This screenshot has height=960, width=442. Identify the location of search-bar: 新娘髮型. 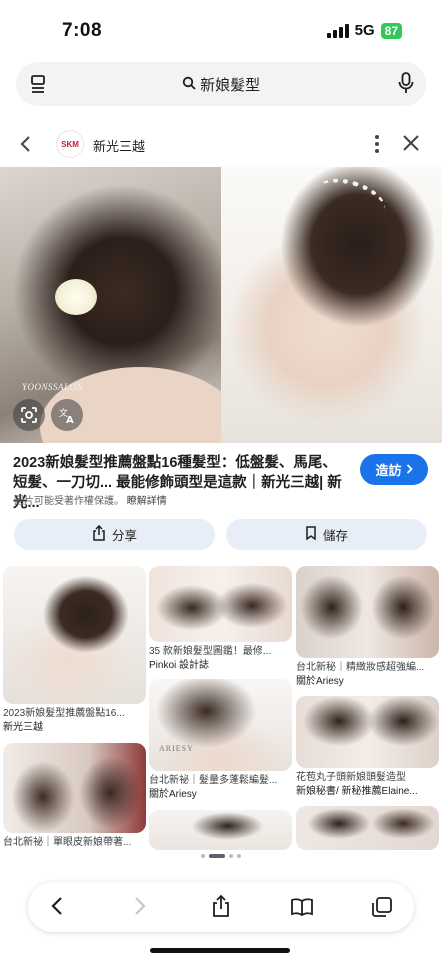
(221, 84).